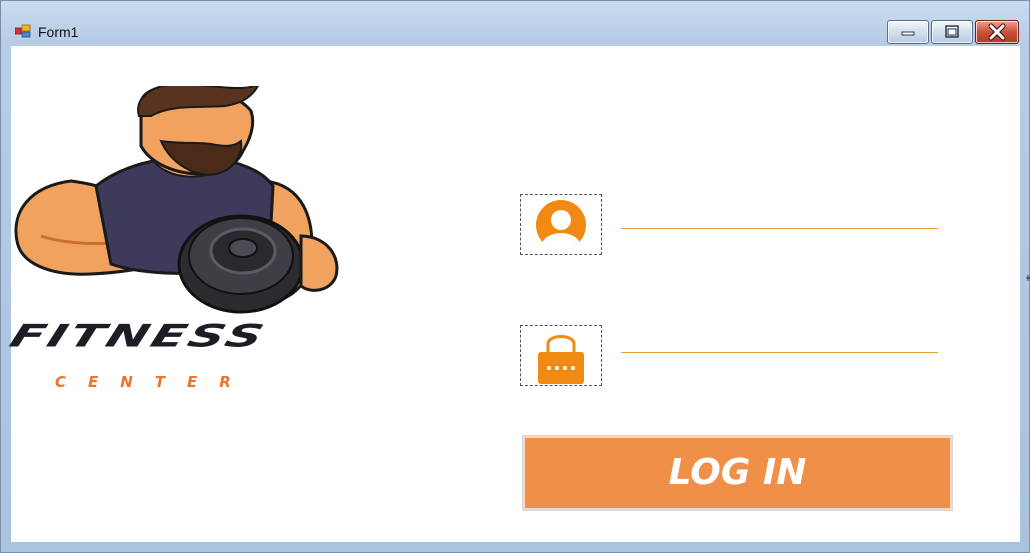  I want to click on resize-grip-icon, so click(1028, 278).